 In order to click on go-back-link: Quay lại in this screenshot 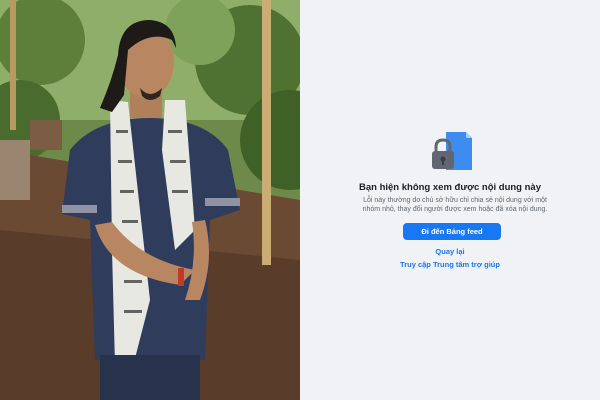, I will do `click(450, 251)`.